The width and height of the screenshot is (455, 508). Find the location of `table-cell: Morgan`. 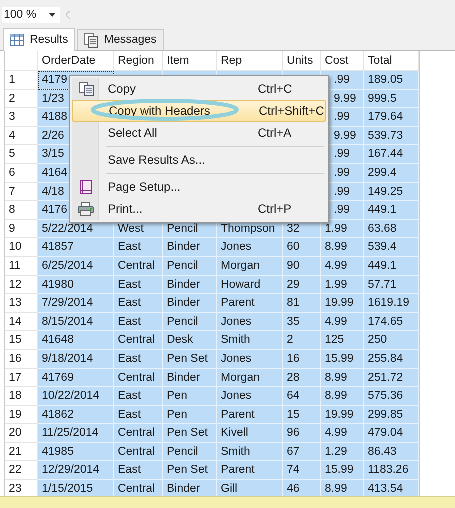

table-cell: Morgan is located at coordinates (250, 266).